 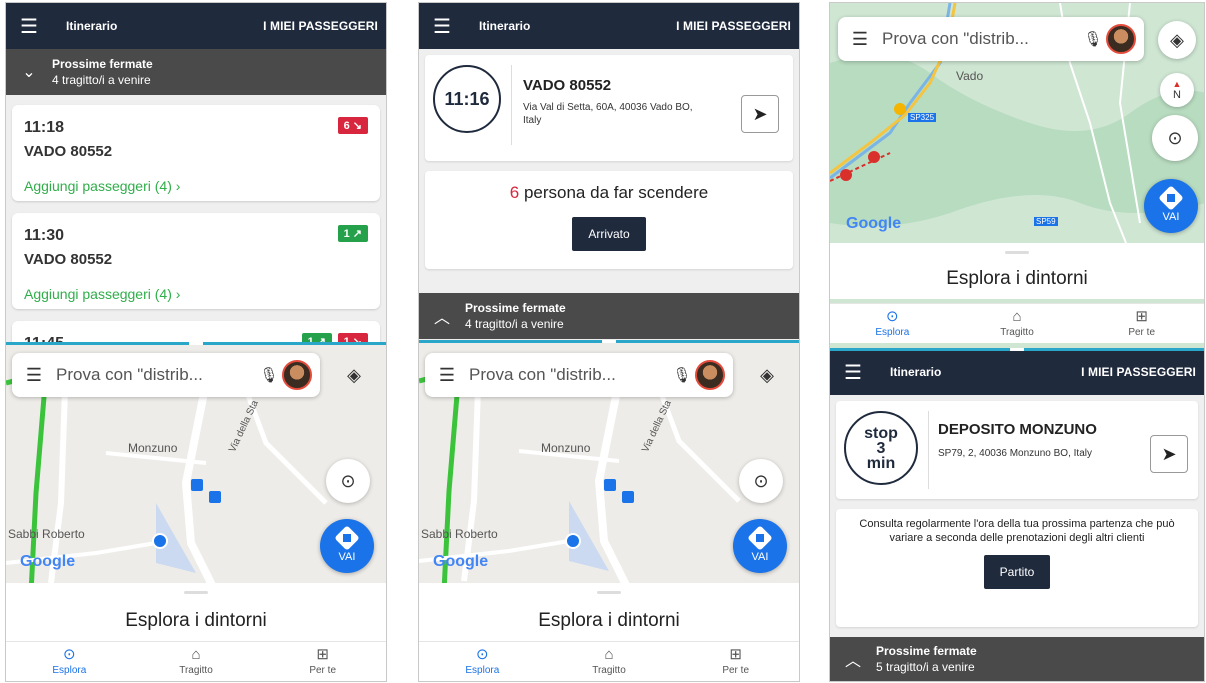 What do you see at coordinates (609, 193) in the screenshot?
I see `dropoff-message: 6 persona da far scendere` at bounding box center [609, 193].